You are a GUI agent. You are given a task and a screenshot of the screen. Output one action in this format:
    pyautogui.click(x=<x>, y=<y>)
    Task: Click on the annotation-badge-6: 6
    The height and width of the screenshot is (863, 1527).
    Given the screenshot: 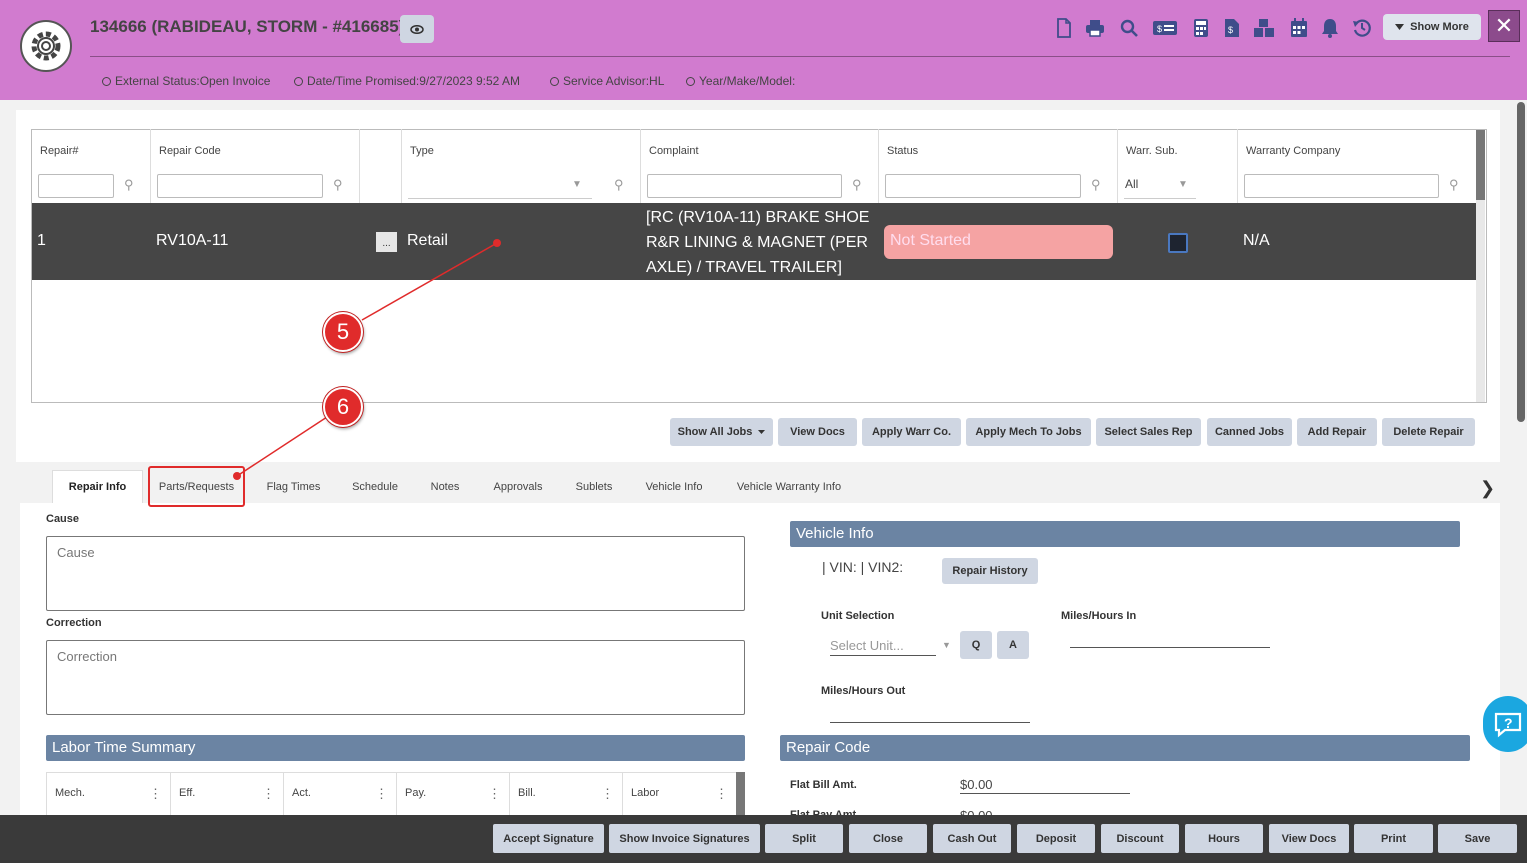 What is the action you would take?
    pyautogui.click(x=343, y=407)
    